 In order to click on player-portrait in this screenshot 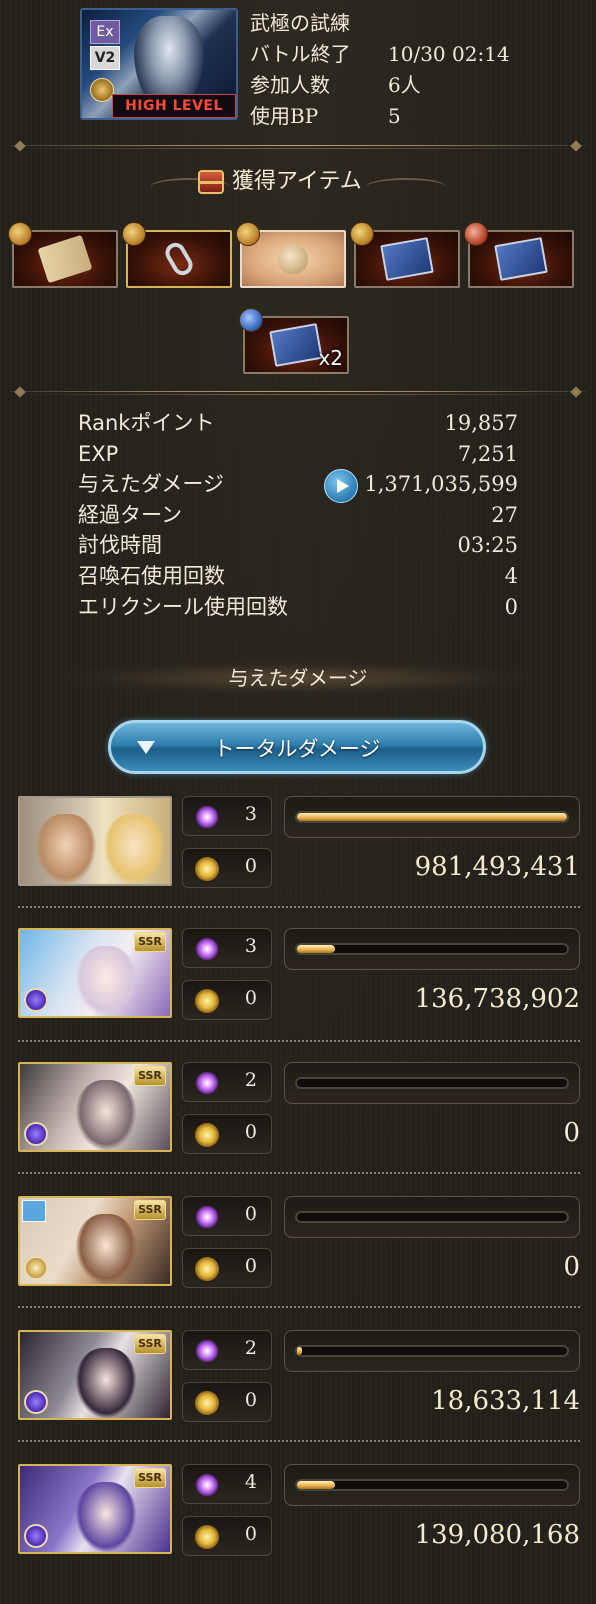, I will do `click(95, 841)`.